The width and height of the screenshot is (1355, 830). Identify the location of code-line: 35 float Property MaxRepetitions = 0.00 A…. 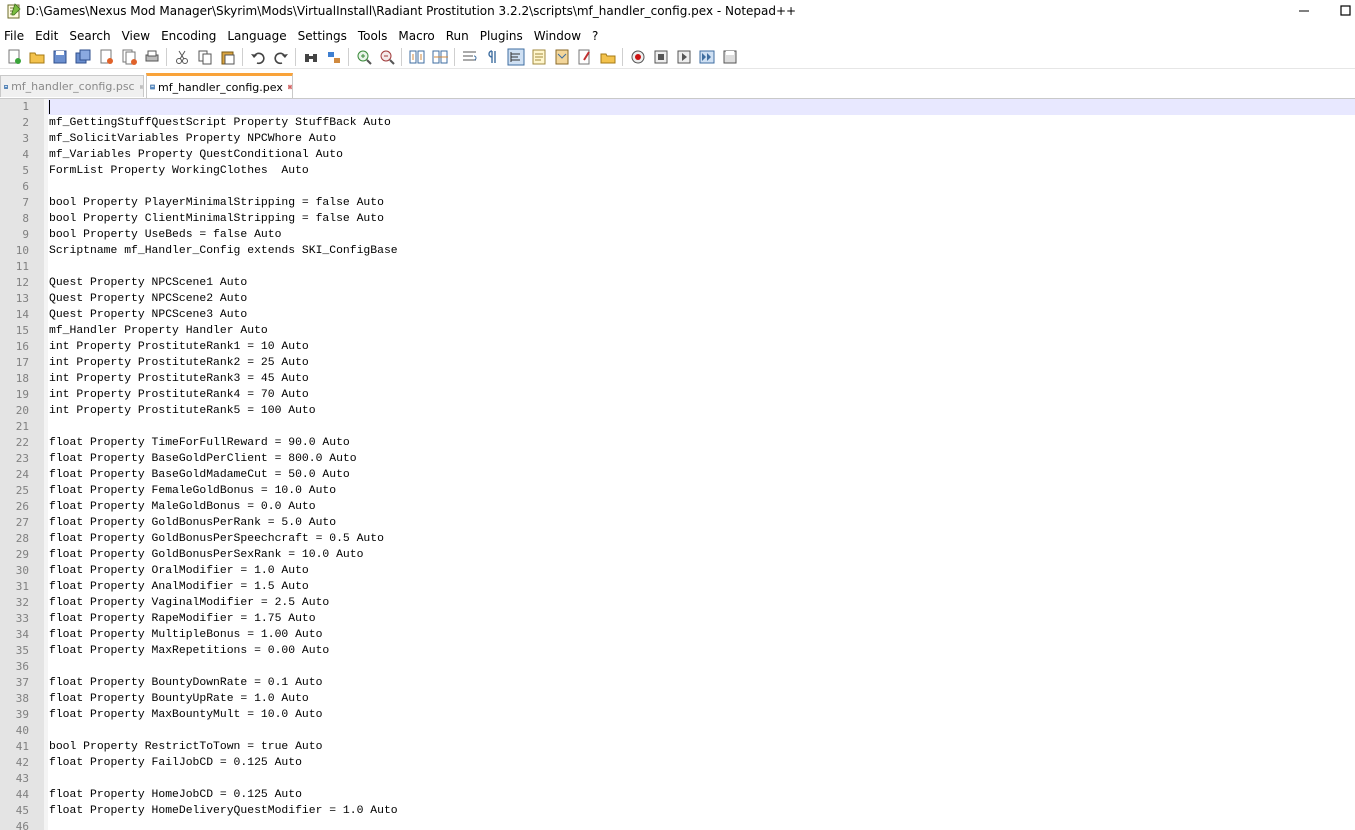
(677, 651).